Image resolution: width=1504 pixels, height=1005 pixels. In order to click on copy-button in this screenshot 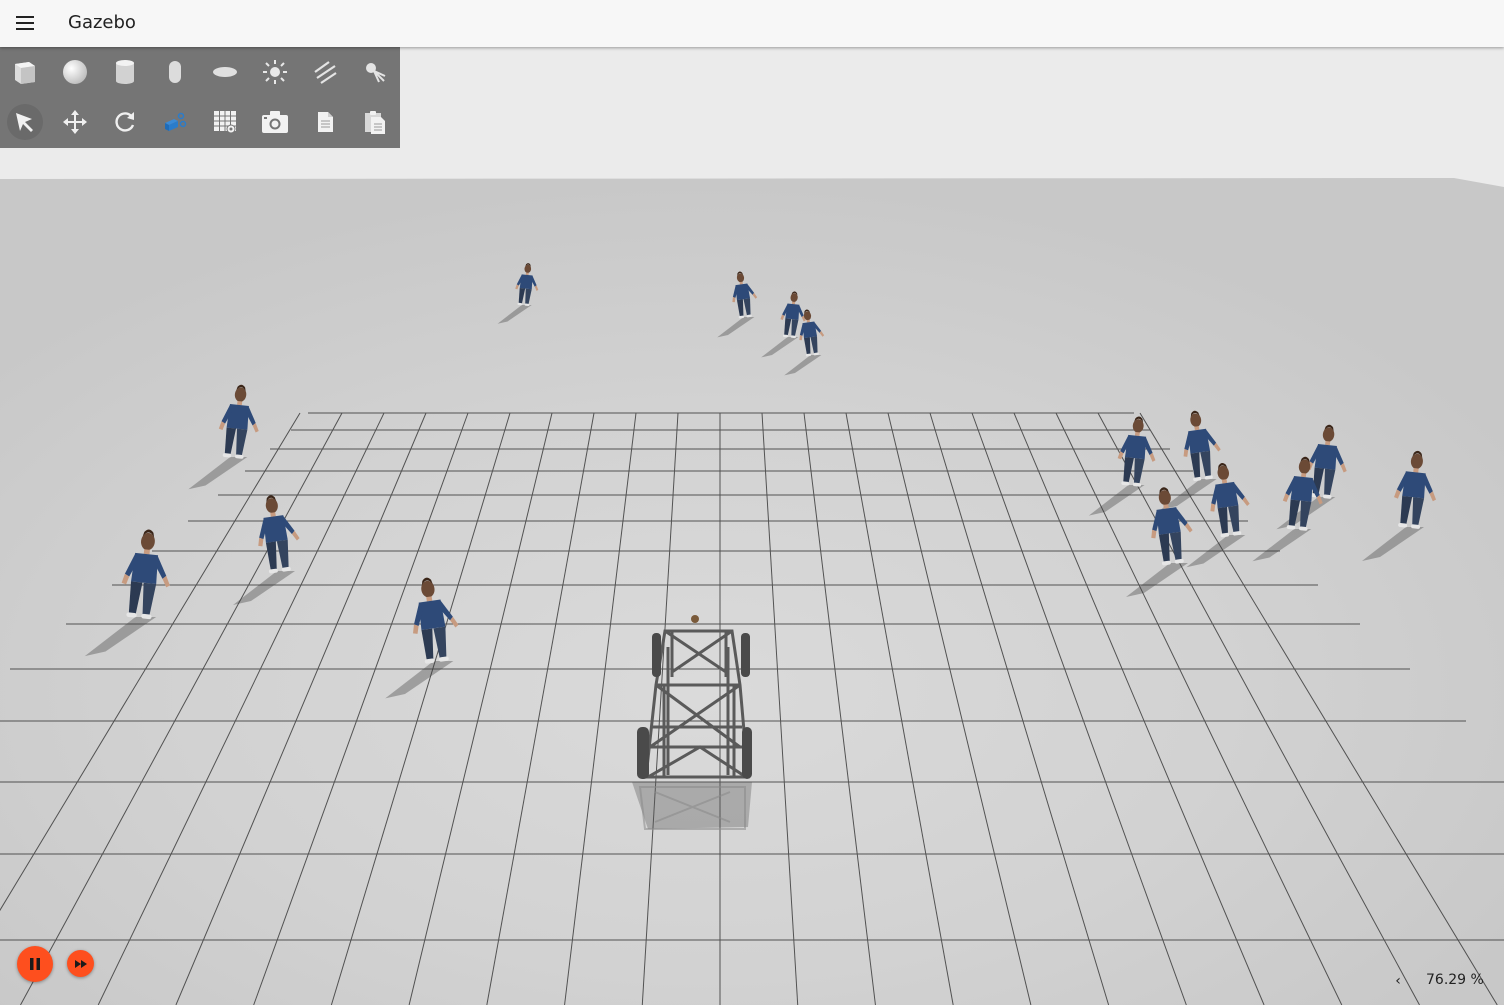, I will do `click(325, 122)`.